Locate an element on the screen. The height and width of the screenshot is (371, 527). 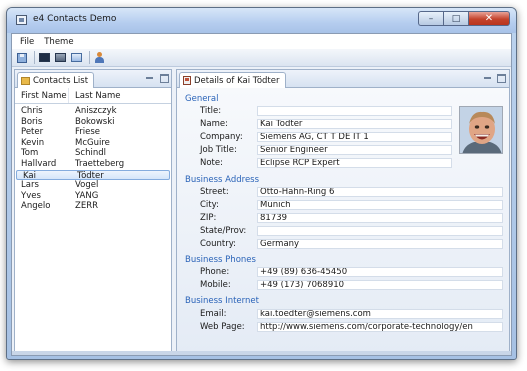
city-field: Munich is located at coordinates (380, 205).